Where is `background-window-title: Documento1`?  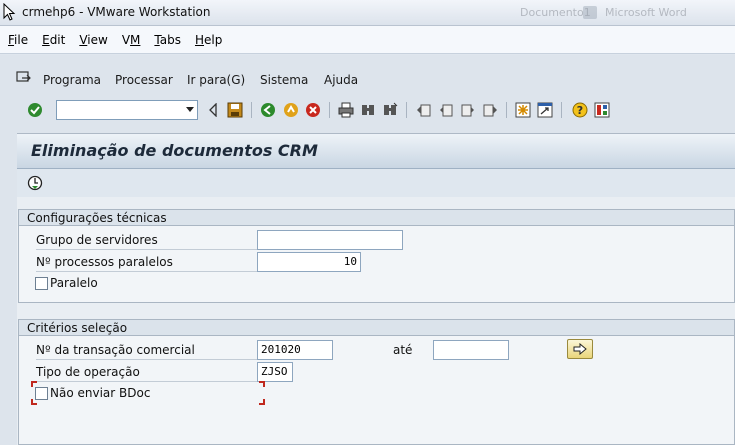 background-window-title: Documento1 is located at coordinates (555, 12).